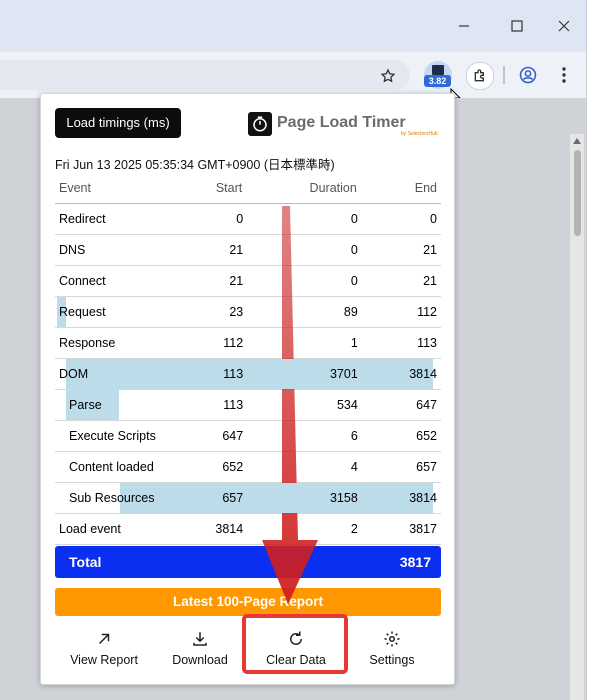  Describe the element at coordinates (90, 529) in the screenshot. I see `cell-event-text: Load event` at that location.